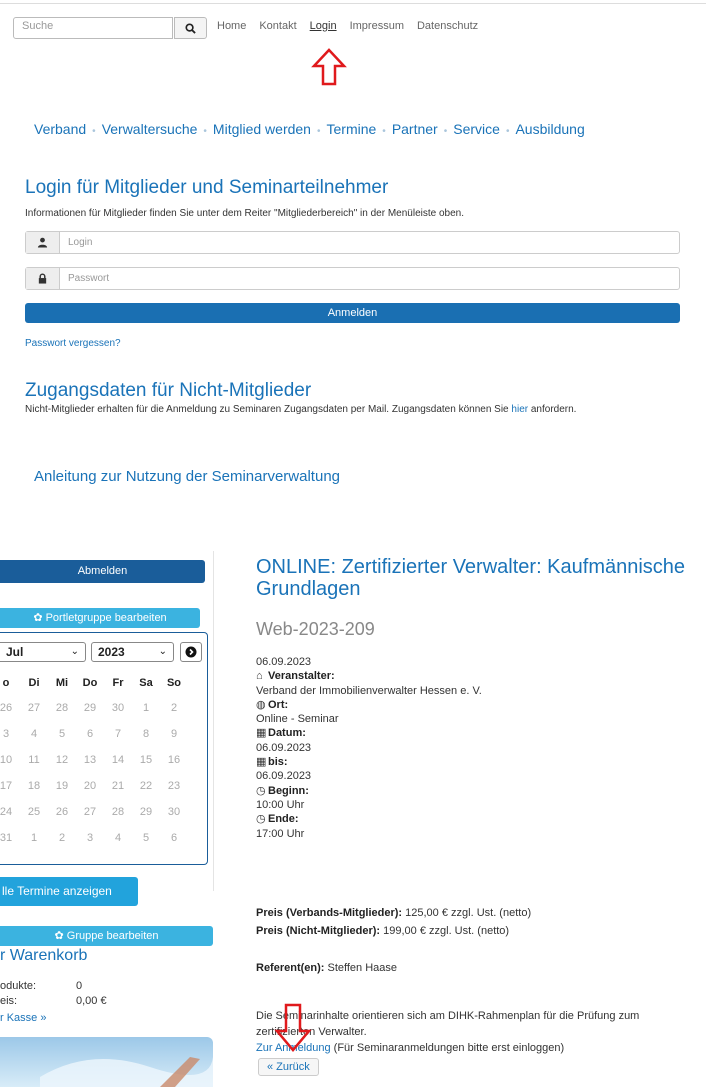  What do you see at coordinates (519, 409) in the screenshot?
I see `request-credentials-link: hier` at bounding box center [519, 409].